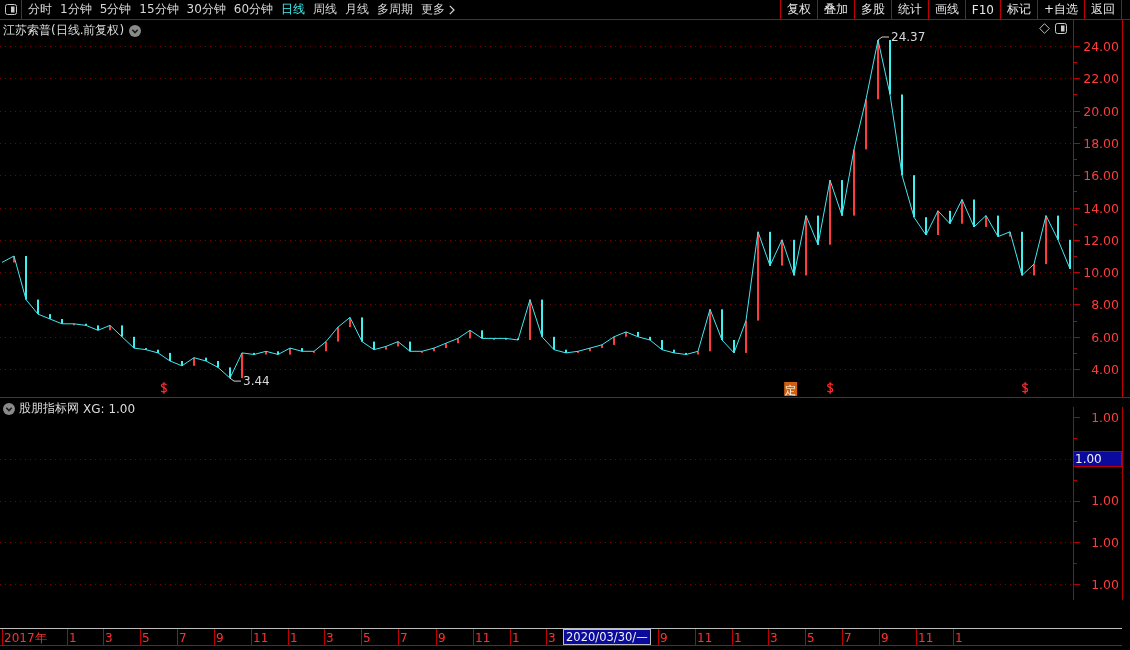 The width and height of the screenshot is (1130, 650). What do you see at coordinates (1105, 337) in the screenshot?
I see `axis-label: 6.00` at bounding box center [1105, 337].